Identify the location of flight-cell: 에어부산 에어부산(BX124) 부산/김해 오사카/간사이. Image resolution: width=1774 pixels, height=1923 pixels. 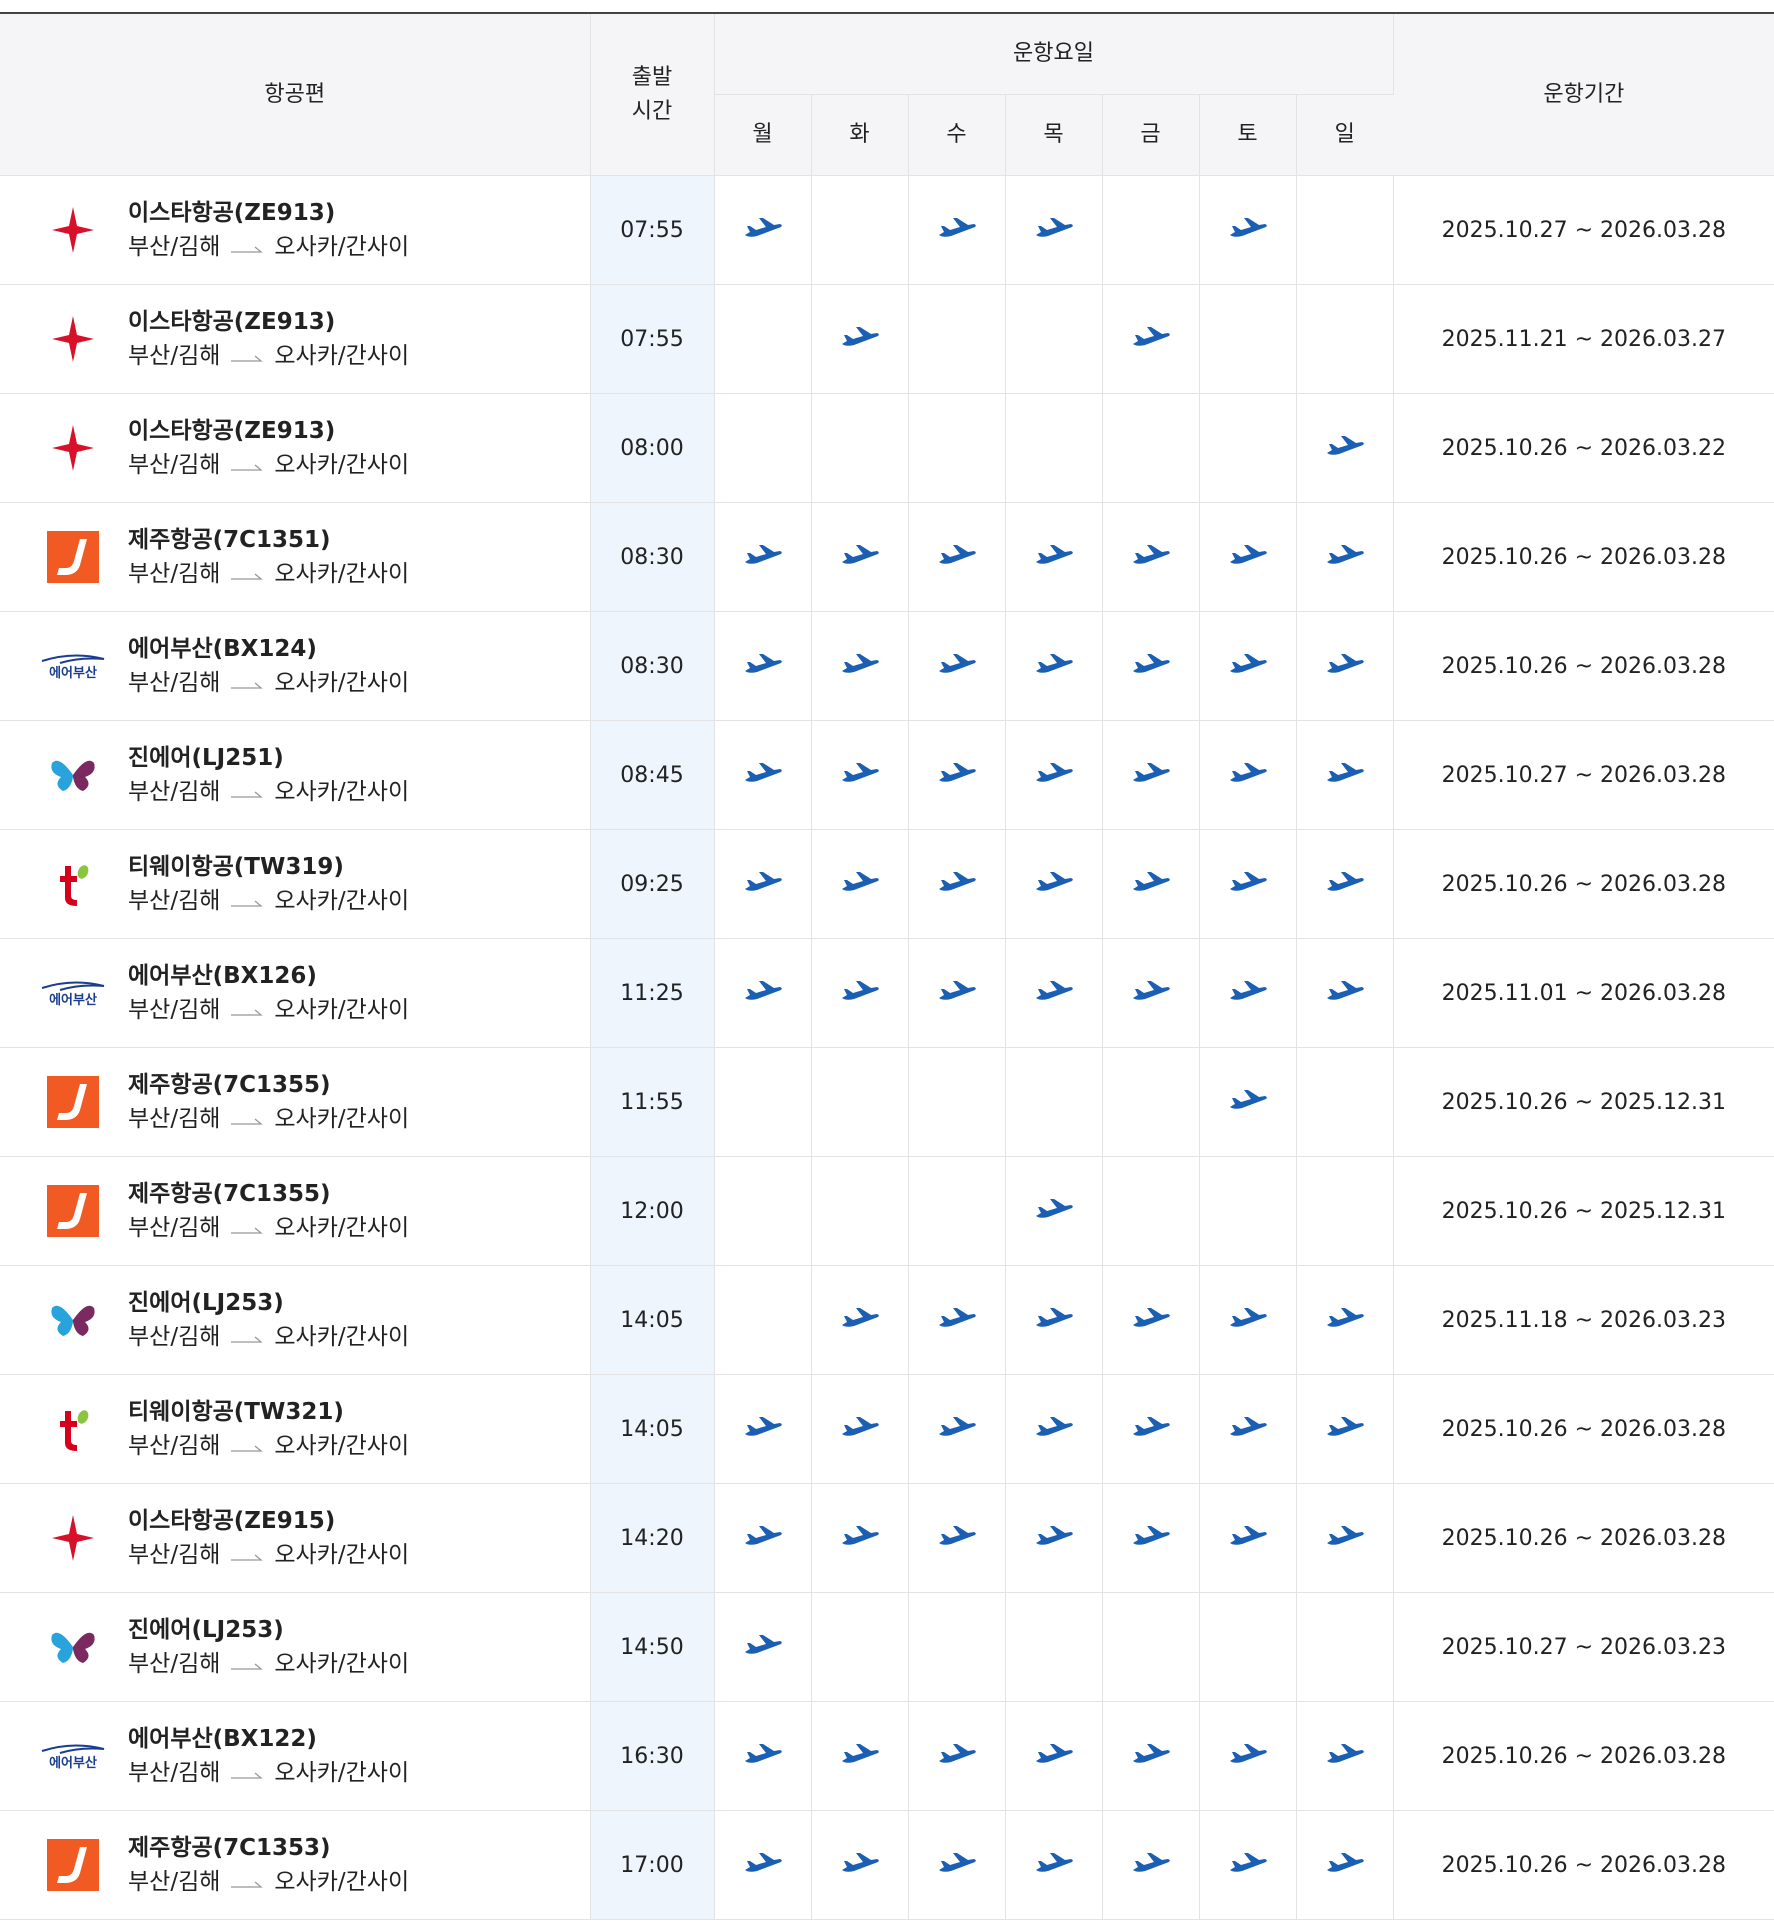
(295, 666).